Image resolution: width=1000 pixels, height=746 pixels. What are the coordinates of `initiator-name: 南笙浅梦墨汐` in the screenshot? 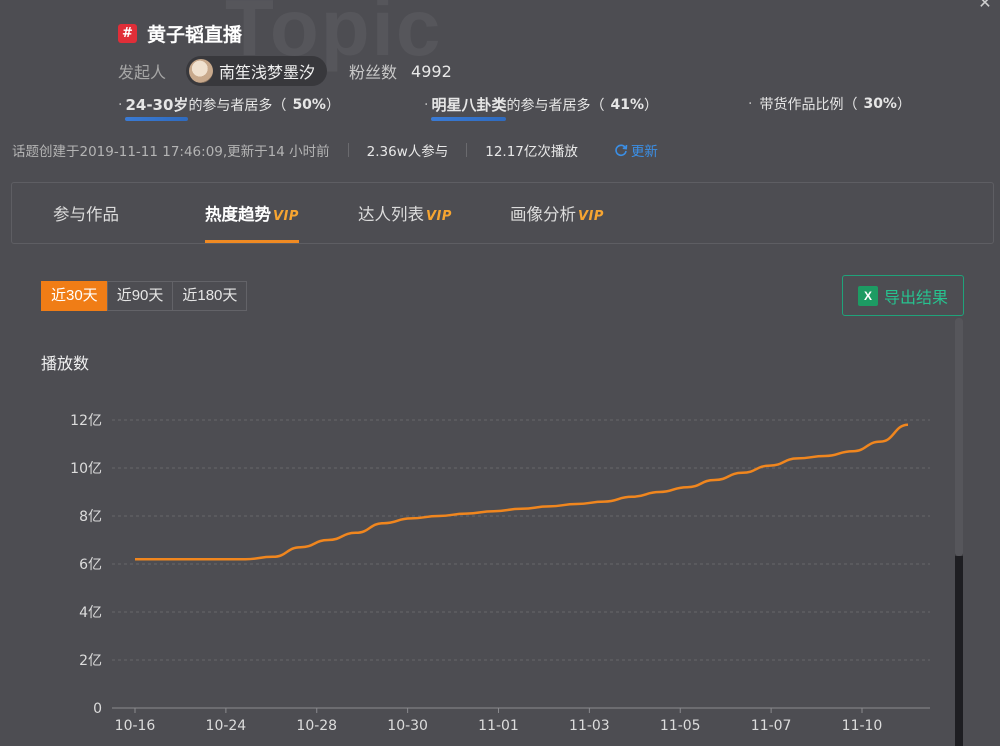 It's located at (267, 72).